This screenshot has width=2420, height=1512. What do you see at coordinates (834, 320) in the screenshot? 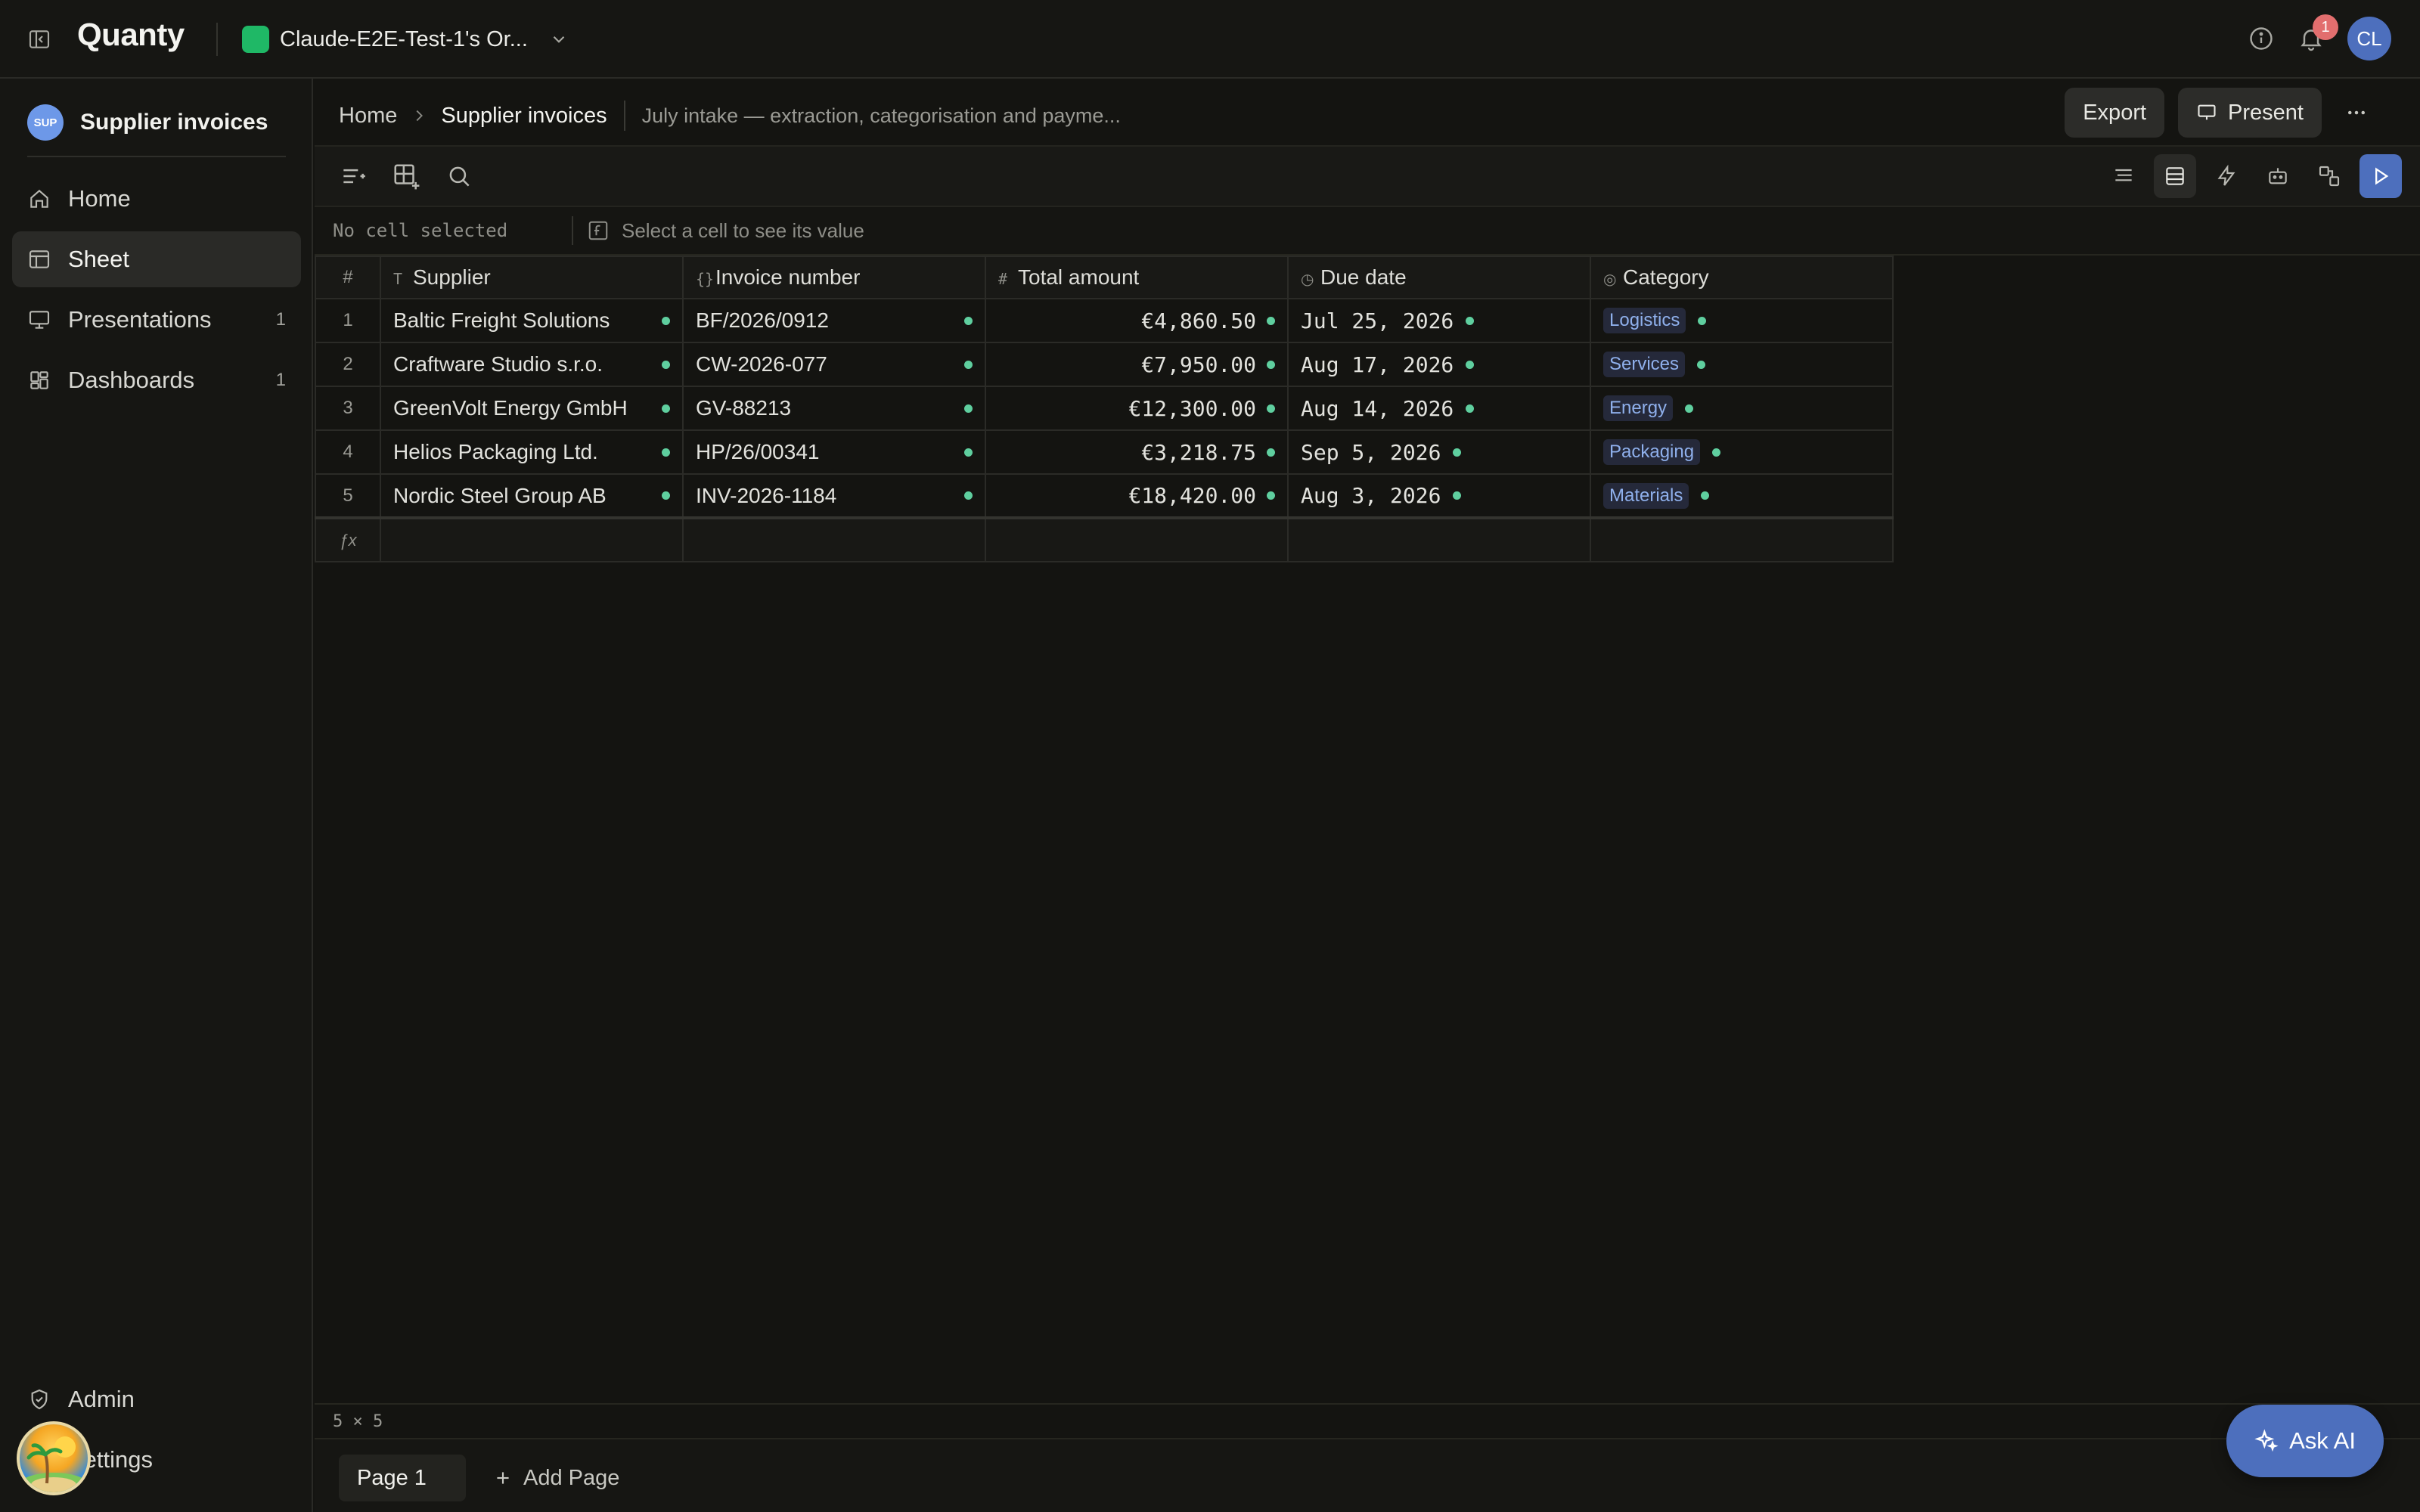
I see `cell-invoice-number: BF/2026/0912` at bounding box center [834, 320].